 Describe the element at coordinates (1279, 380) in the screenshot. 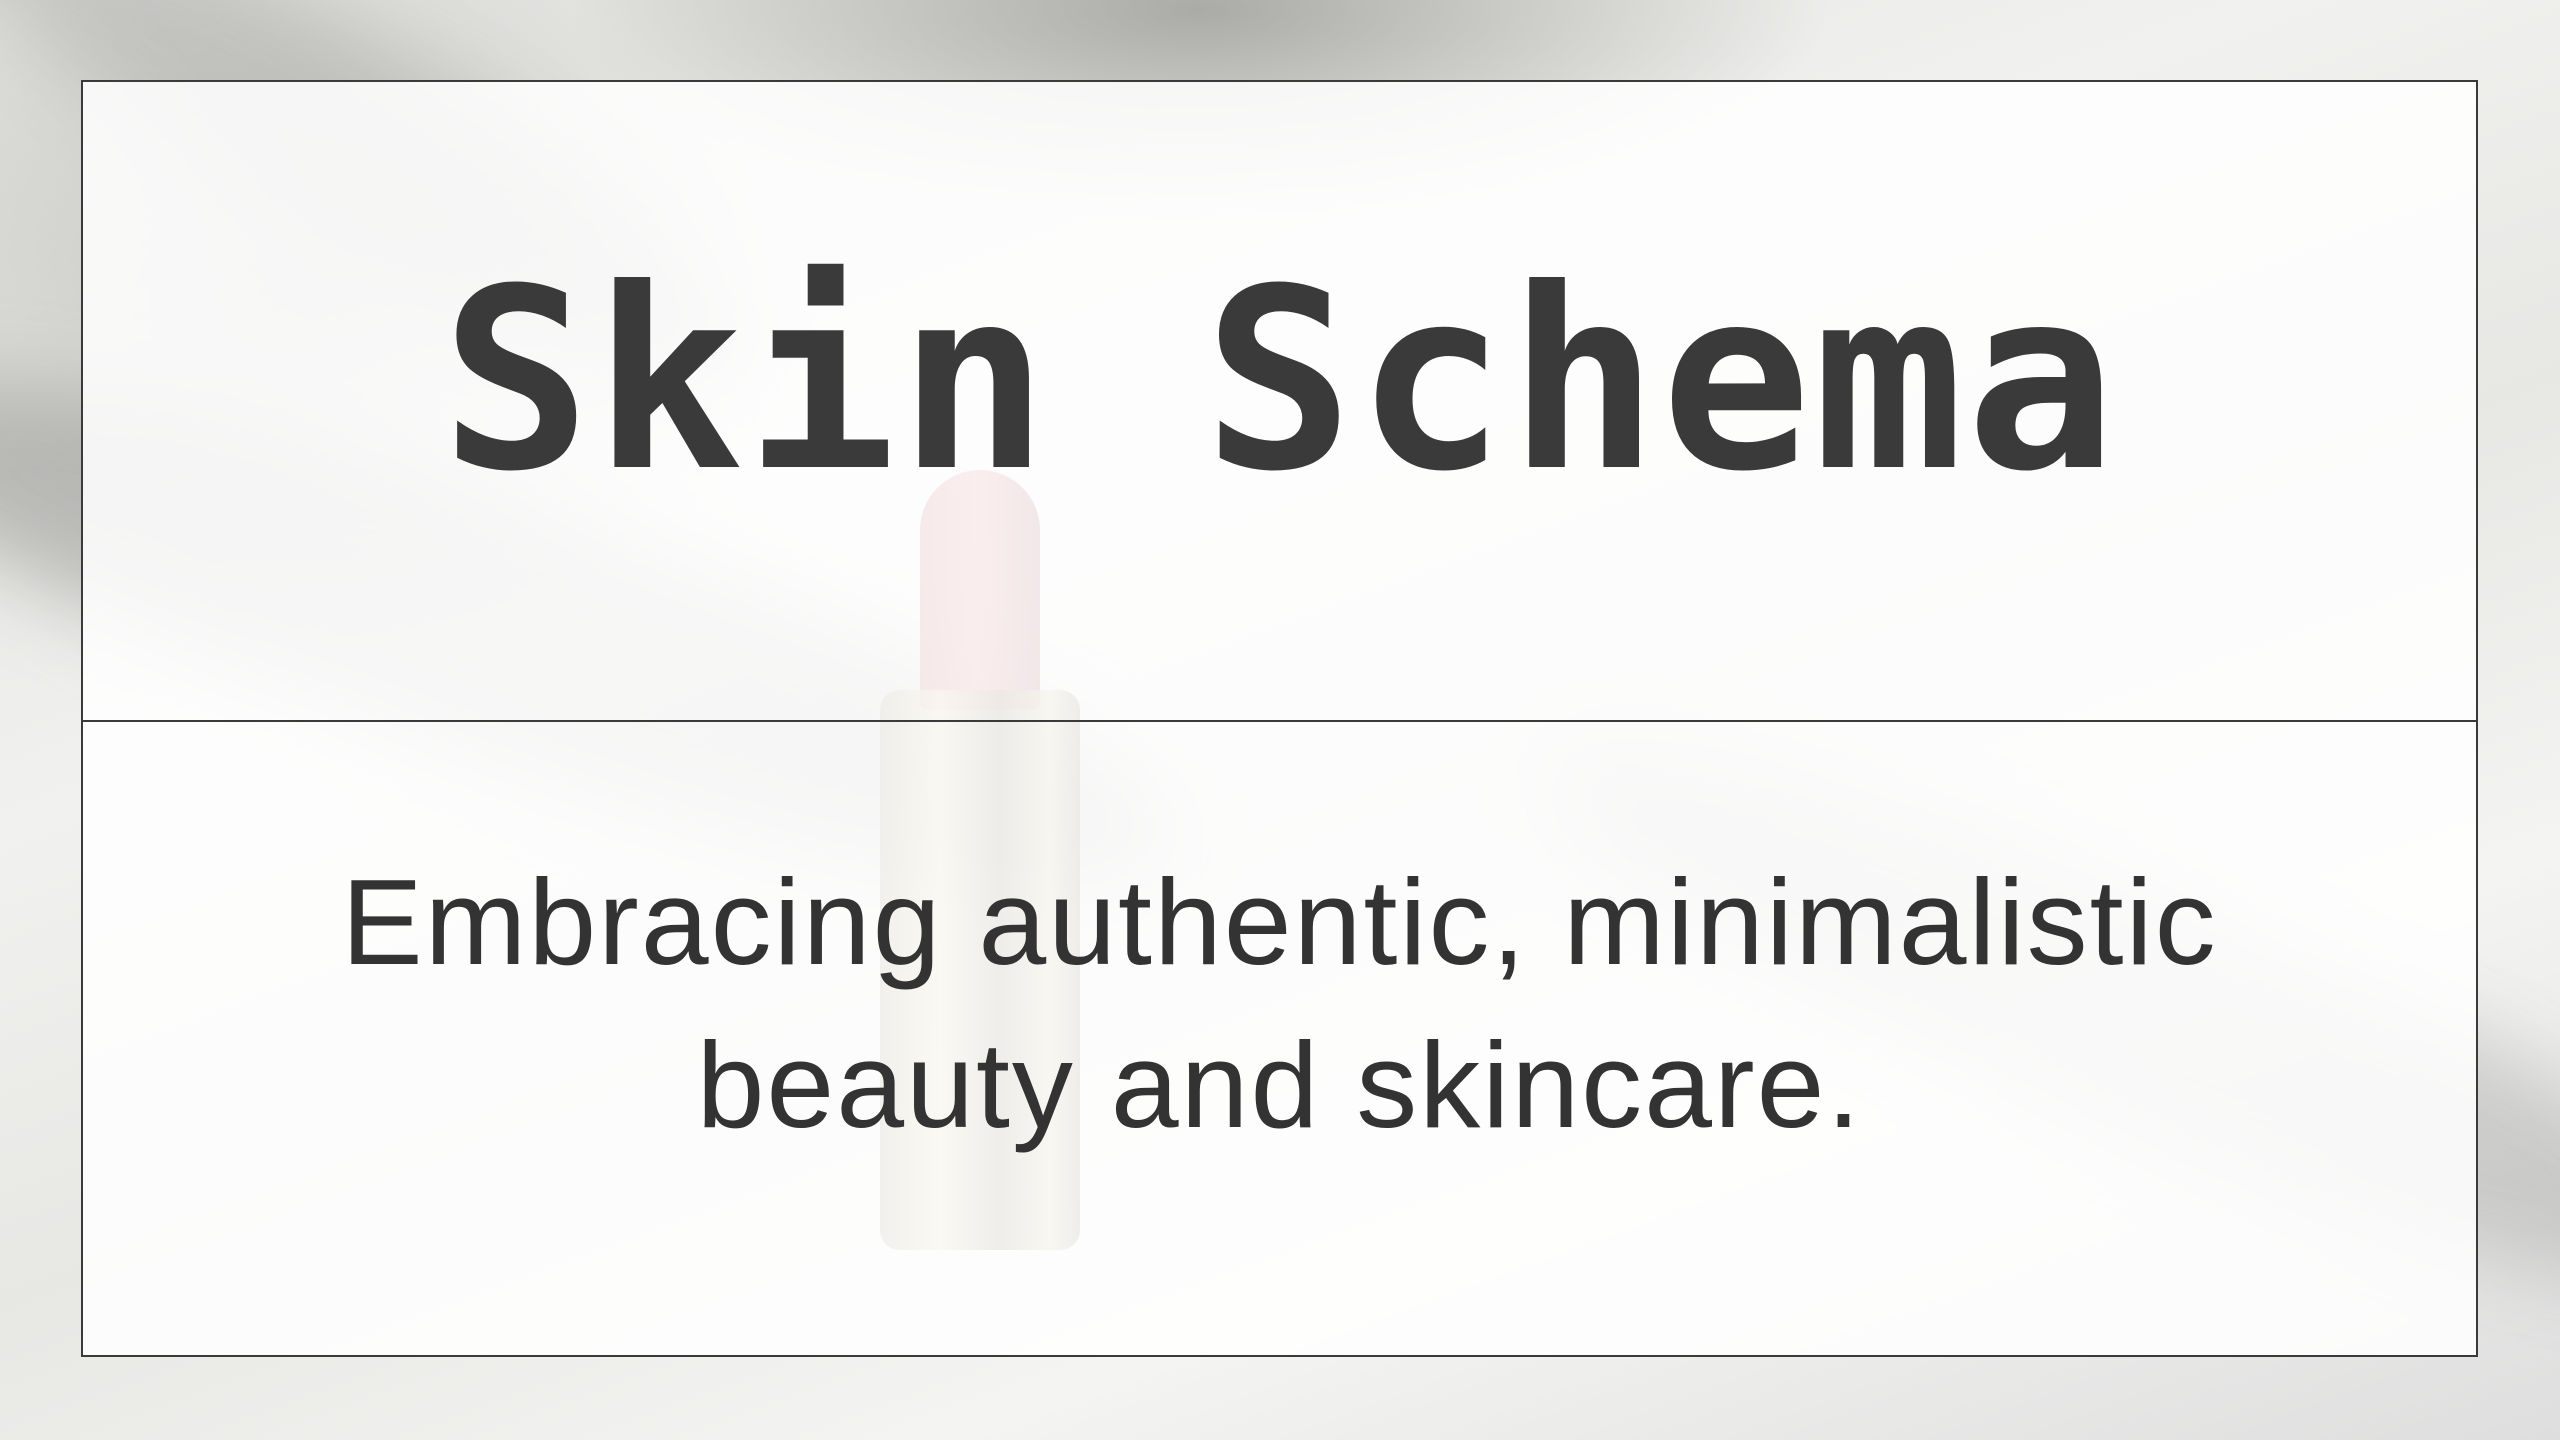

I see `brand-title: Skin Schema` at that location.